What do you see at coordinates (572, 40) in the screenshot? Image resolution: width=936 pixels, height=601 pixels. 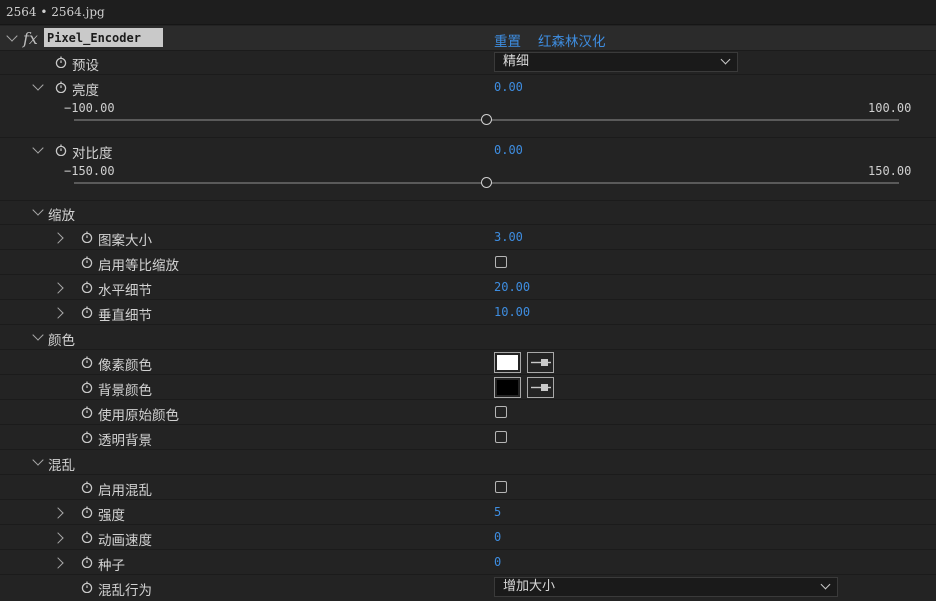 I see `credit-link: 红森林汉化` at bounding box center [572, 40].